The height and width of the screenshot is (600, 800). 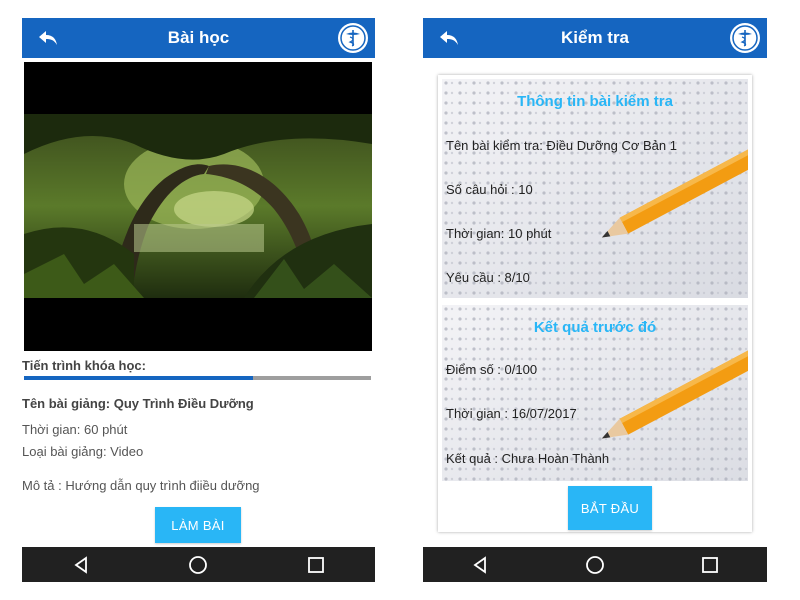 I want to click on video-thumbnail, so click(x=198, y=206).